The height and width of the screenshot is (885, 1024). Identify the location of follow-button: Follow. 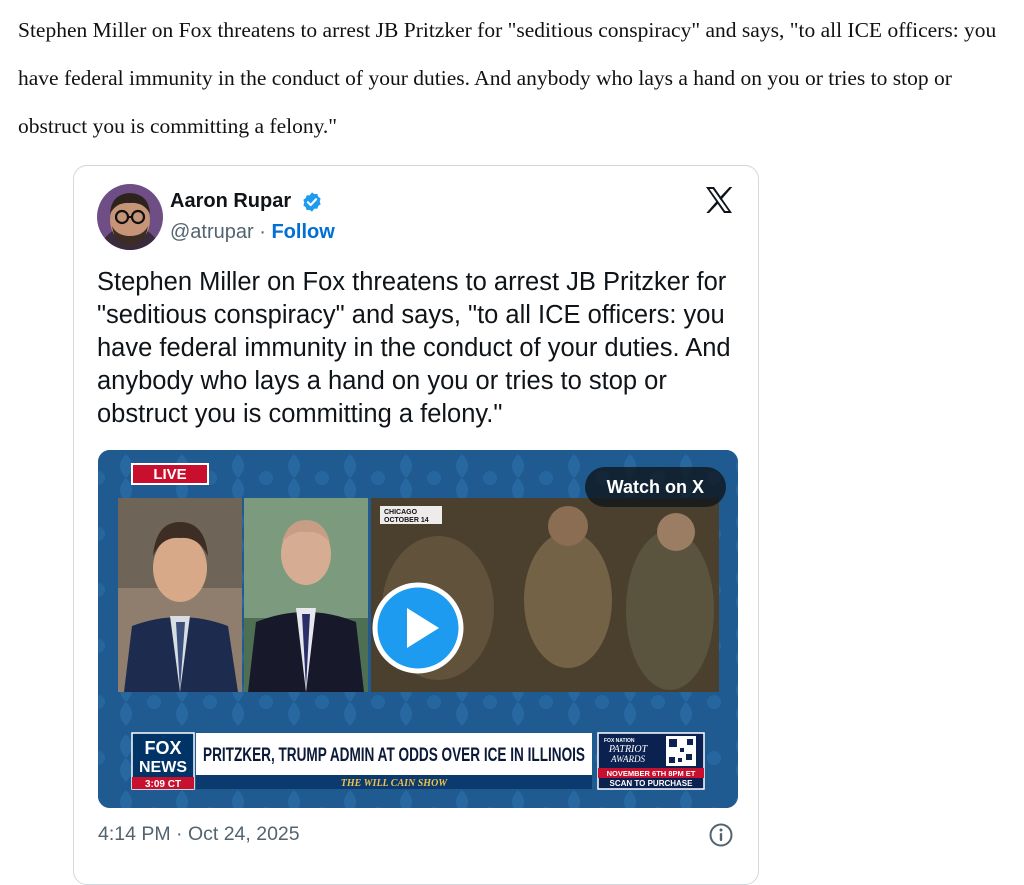
(302, 232).